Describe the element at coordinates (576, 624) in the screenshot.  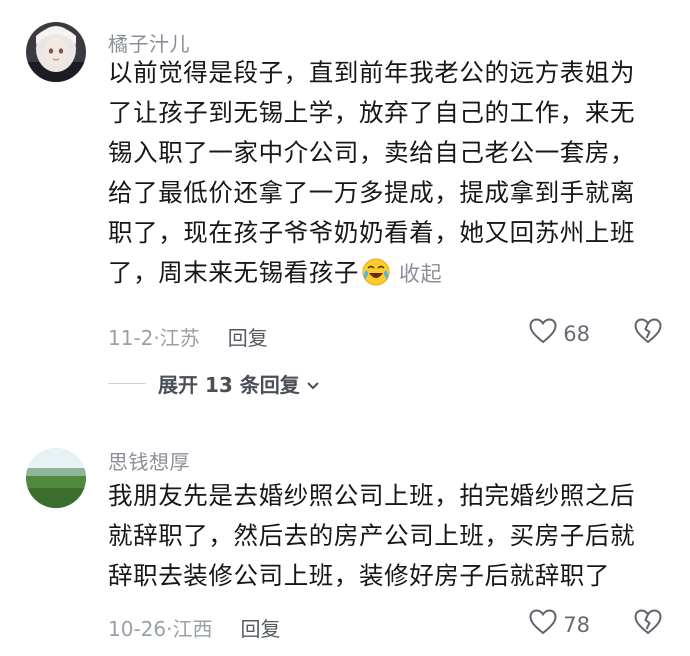
I see `like-count: 78` at that location.